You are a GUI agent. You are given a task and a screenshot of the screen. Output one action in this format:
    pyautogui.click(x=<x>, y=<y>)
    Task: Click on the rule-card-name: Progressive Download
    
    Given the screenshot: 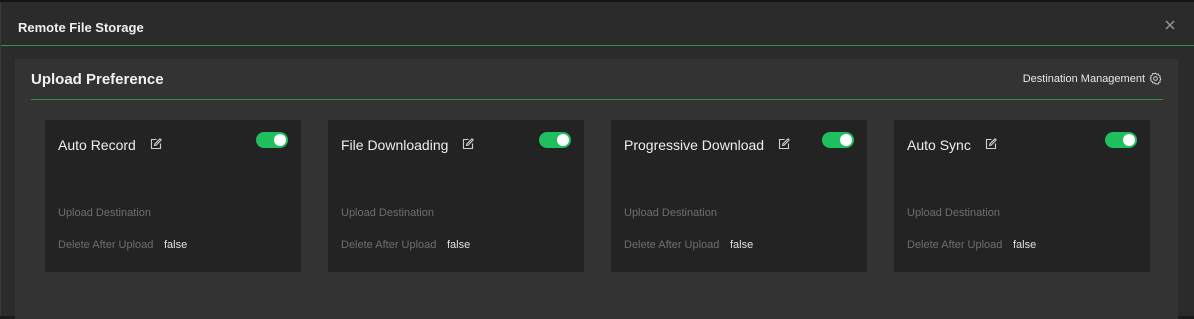 What is the action you would take?
    pyautogui.click(x=694, y=145)
    